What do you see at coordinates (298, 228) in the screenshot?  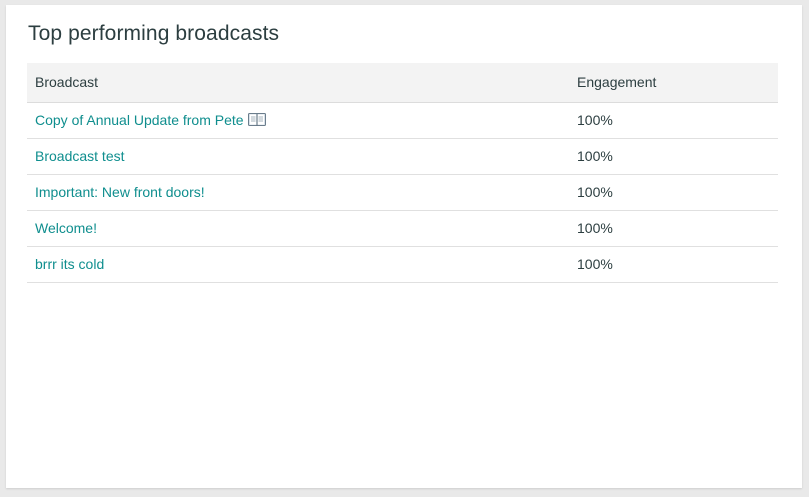 I see `broadcast-cell: Welcome!` at bounding box center [298, 228].